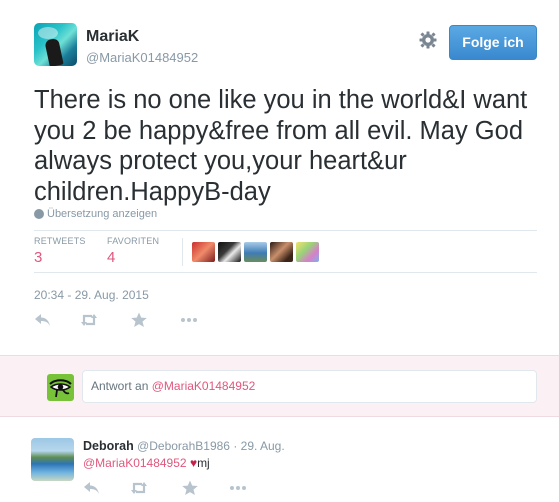  What do you see at coordinates (142, 57) in the screenshot?
I see `user-handle: @MariaK01484952` at bounding box center [142, 57].